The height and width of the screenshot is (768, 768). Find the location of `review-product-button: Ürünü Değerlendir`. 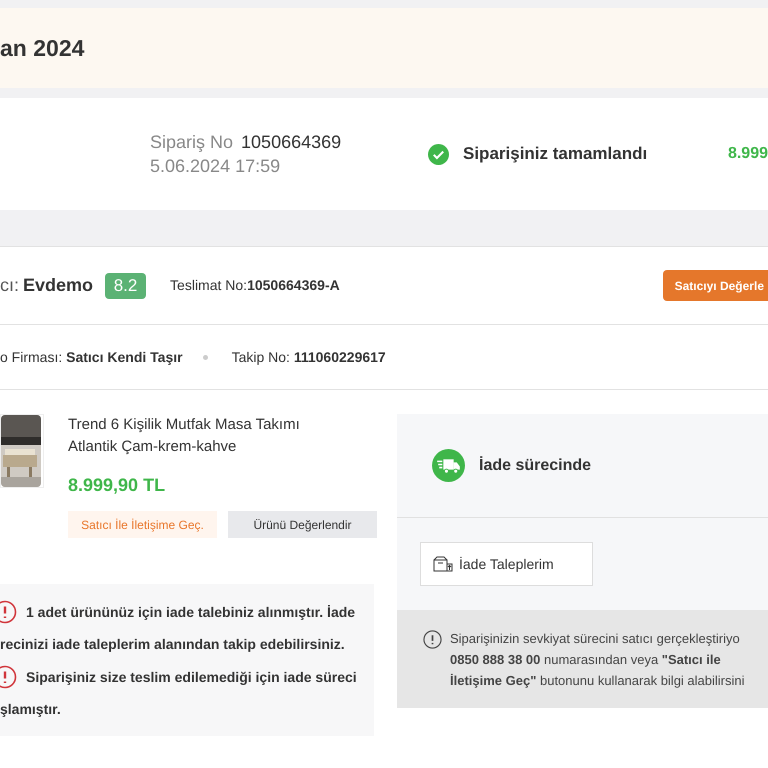

review-product-button: Ürünü Değerlendir is located at coordinates (302, 524).